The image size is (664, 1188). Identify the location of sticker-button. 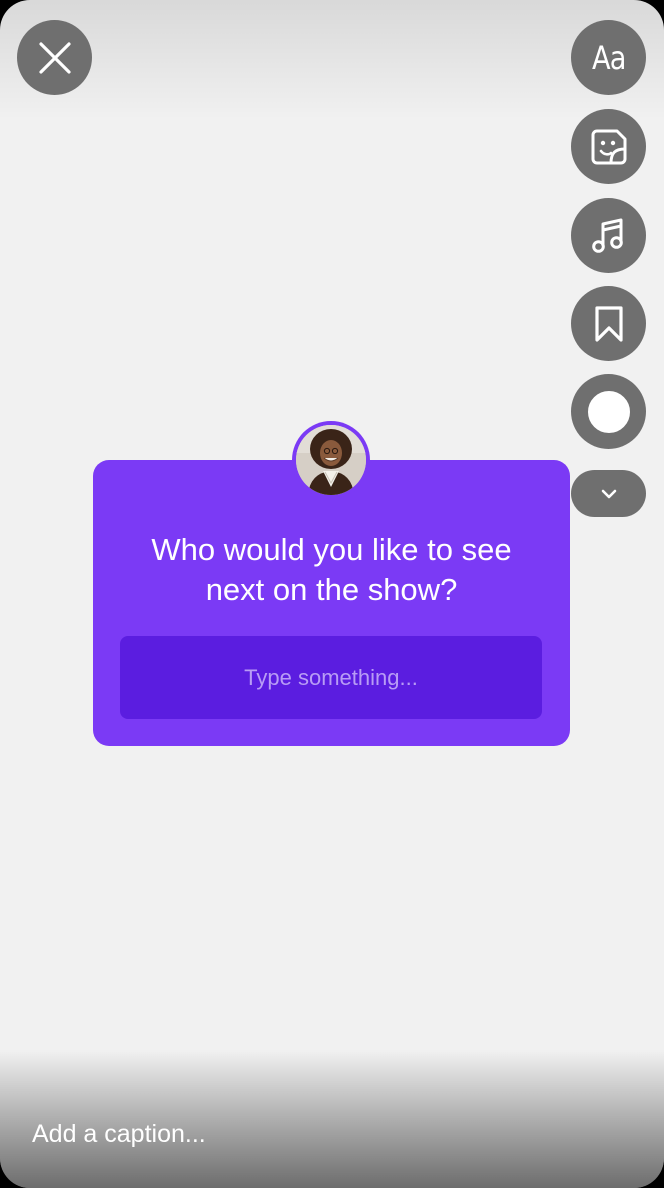
(608, 146).